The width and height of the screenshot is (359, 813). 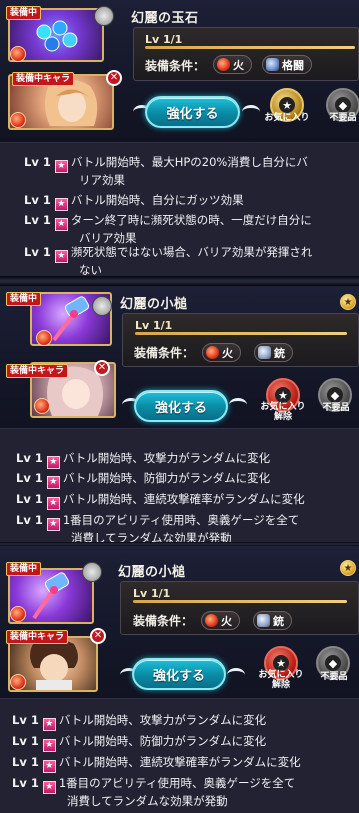 What do you see at coordinates (166, 171) in the screenshot?
I see `skill-item: Lv 1 ★ バトル開始時、最大HPの20%消費し自分にバ リア効果` at bounding box center [166, 171].